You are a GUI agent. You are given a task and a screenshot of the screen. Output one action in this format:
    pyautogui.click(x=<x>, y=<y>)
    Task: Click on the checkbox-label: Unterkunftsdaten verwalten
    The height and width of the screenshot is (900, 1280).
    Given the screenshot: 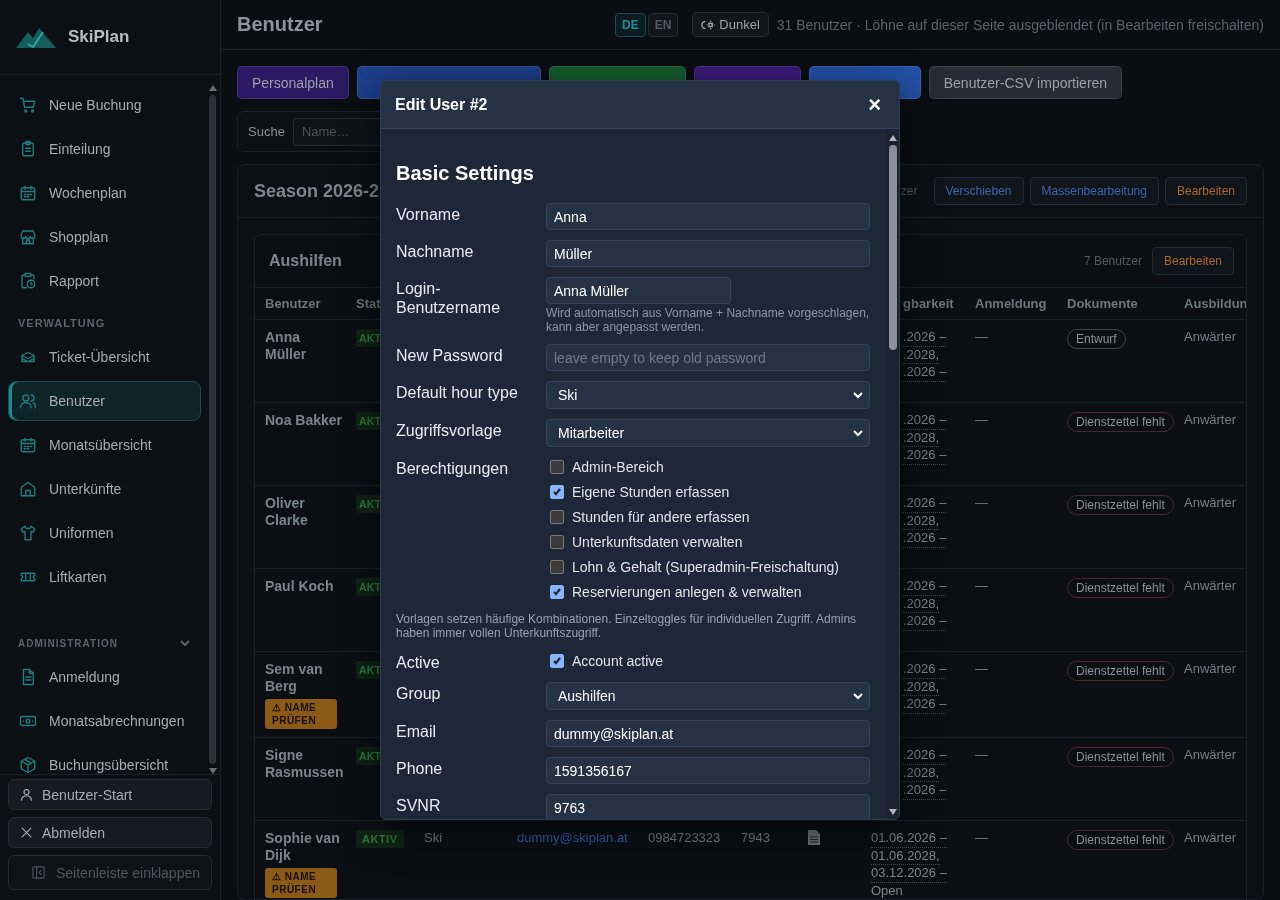 What is the action you would take?
    pyautogui.click(x=657, y=542)
    